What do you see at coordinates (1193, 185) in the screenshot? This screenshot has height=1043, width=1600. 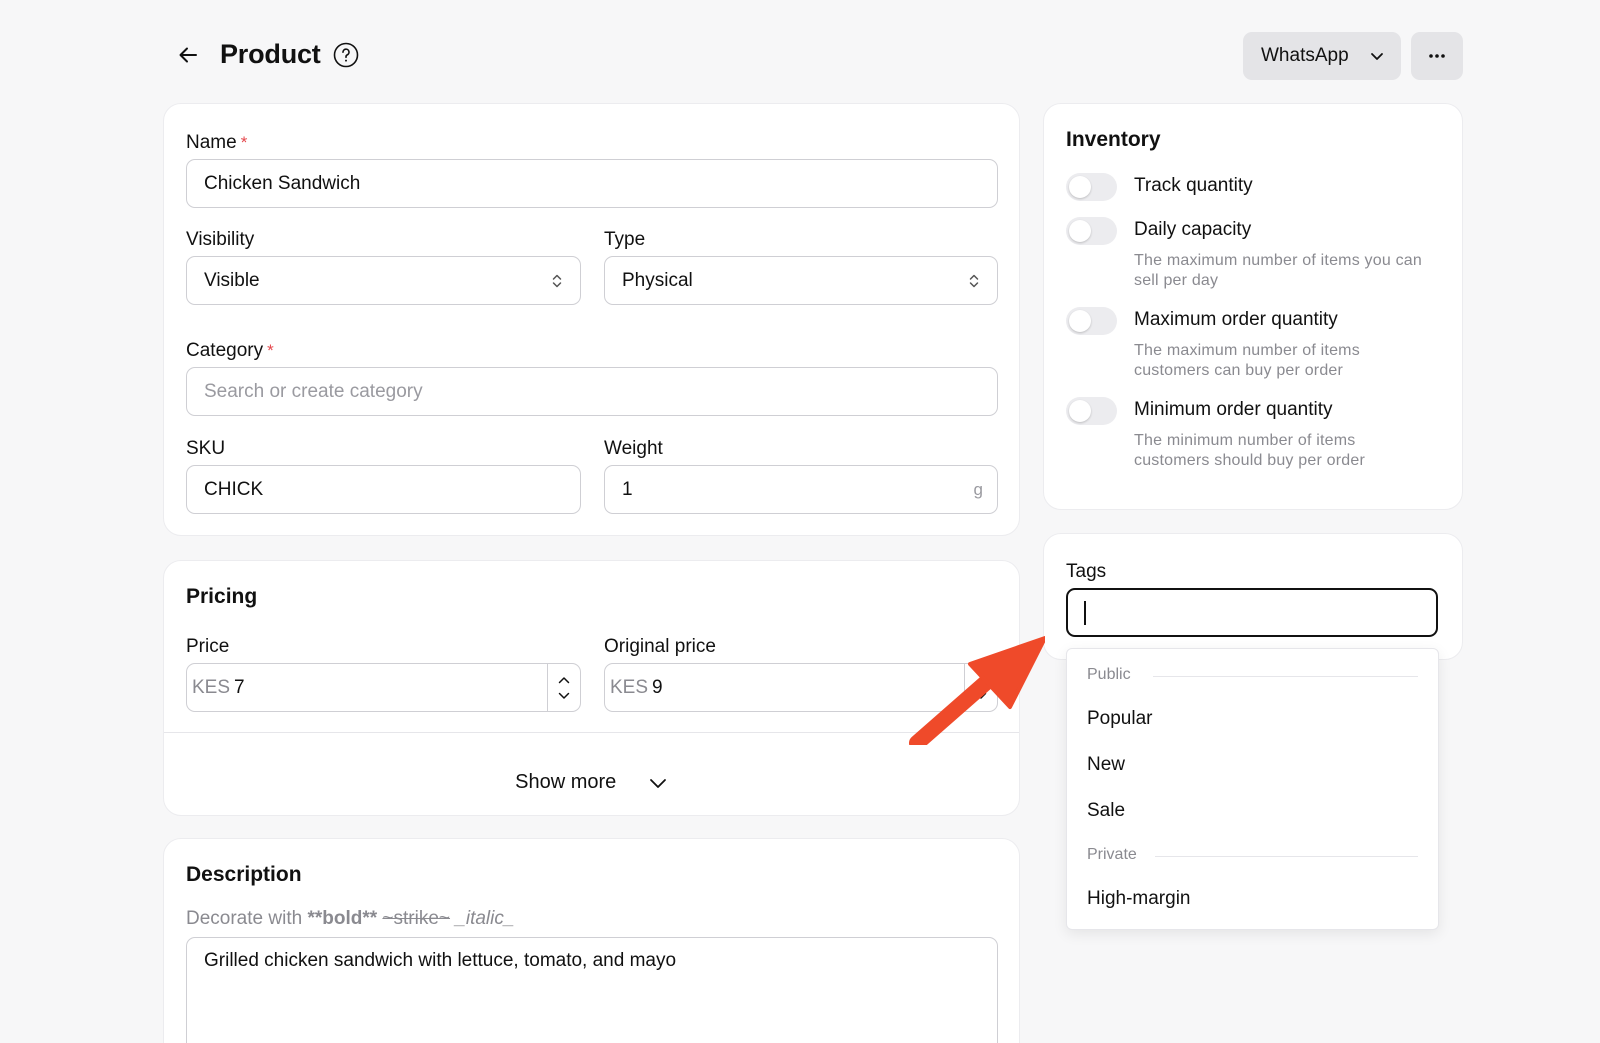 I see `track-quantity-label: Track quantity` at bounding box center [1193, 185].